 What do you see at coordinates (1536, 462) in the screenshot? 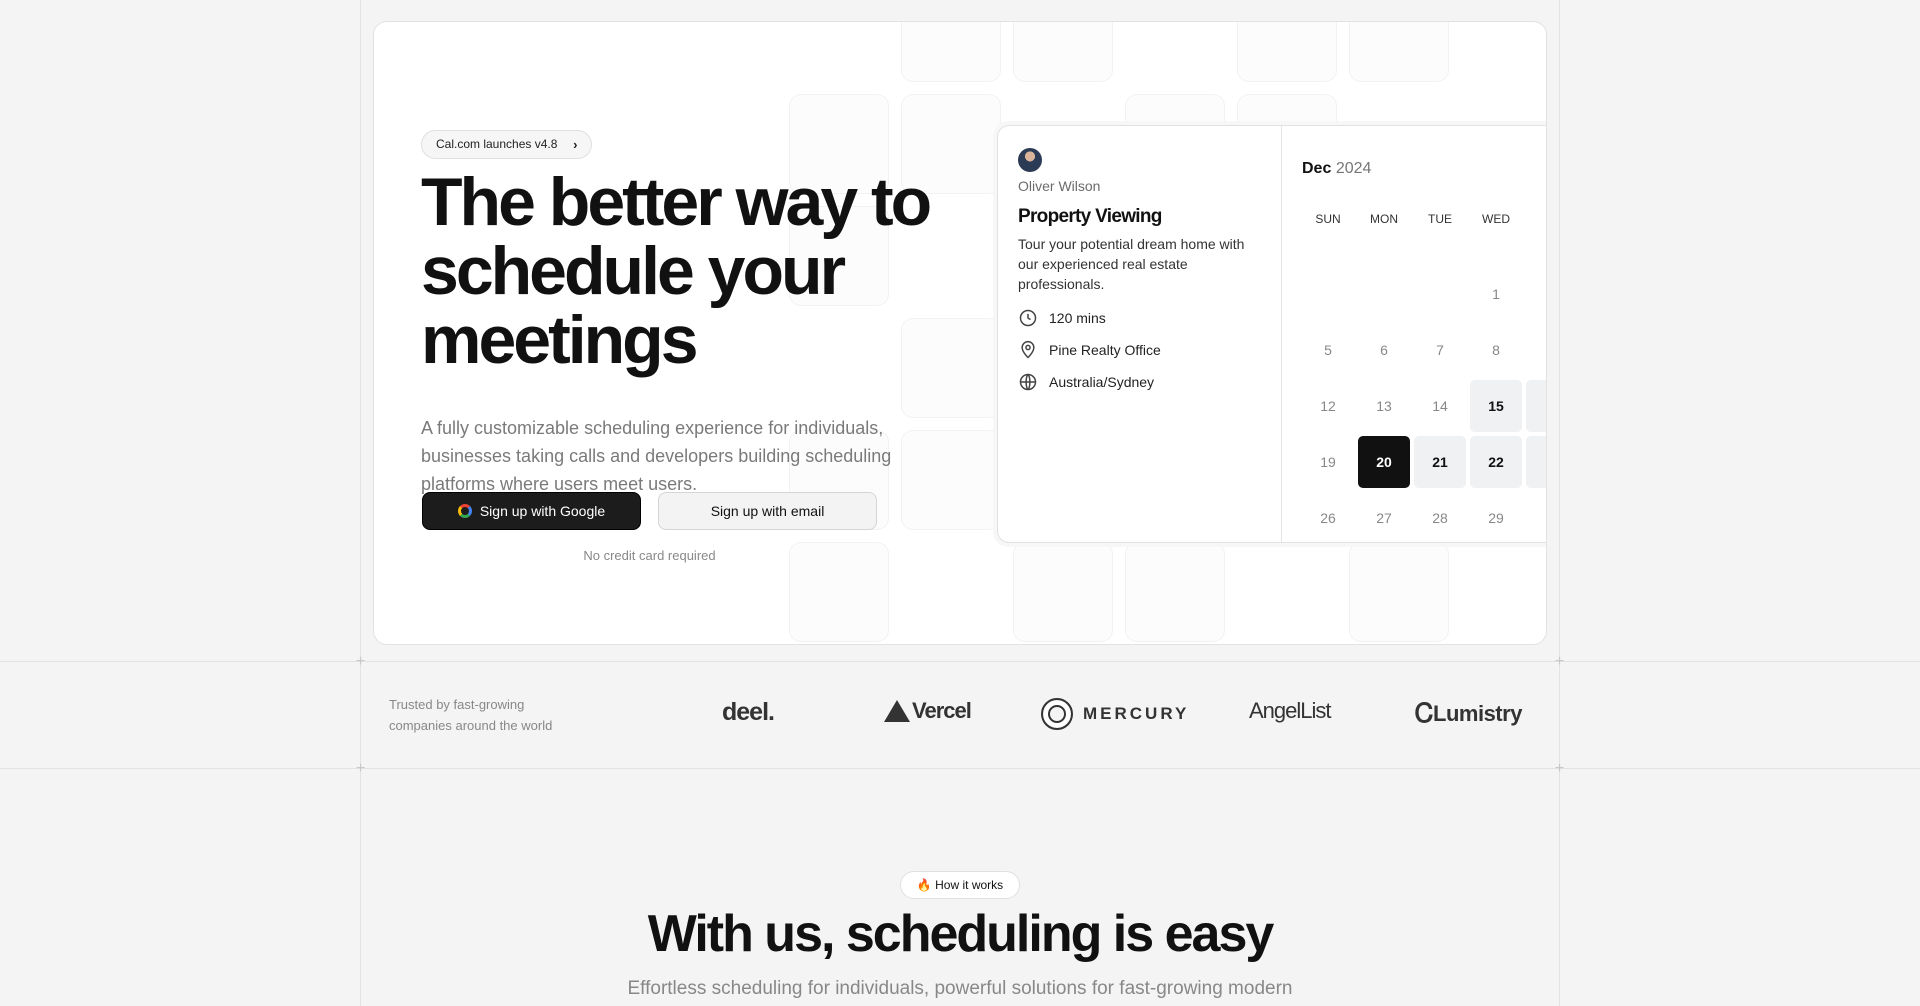
I see `calendar-day: 2` at bounding box center [1536, 462].